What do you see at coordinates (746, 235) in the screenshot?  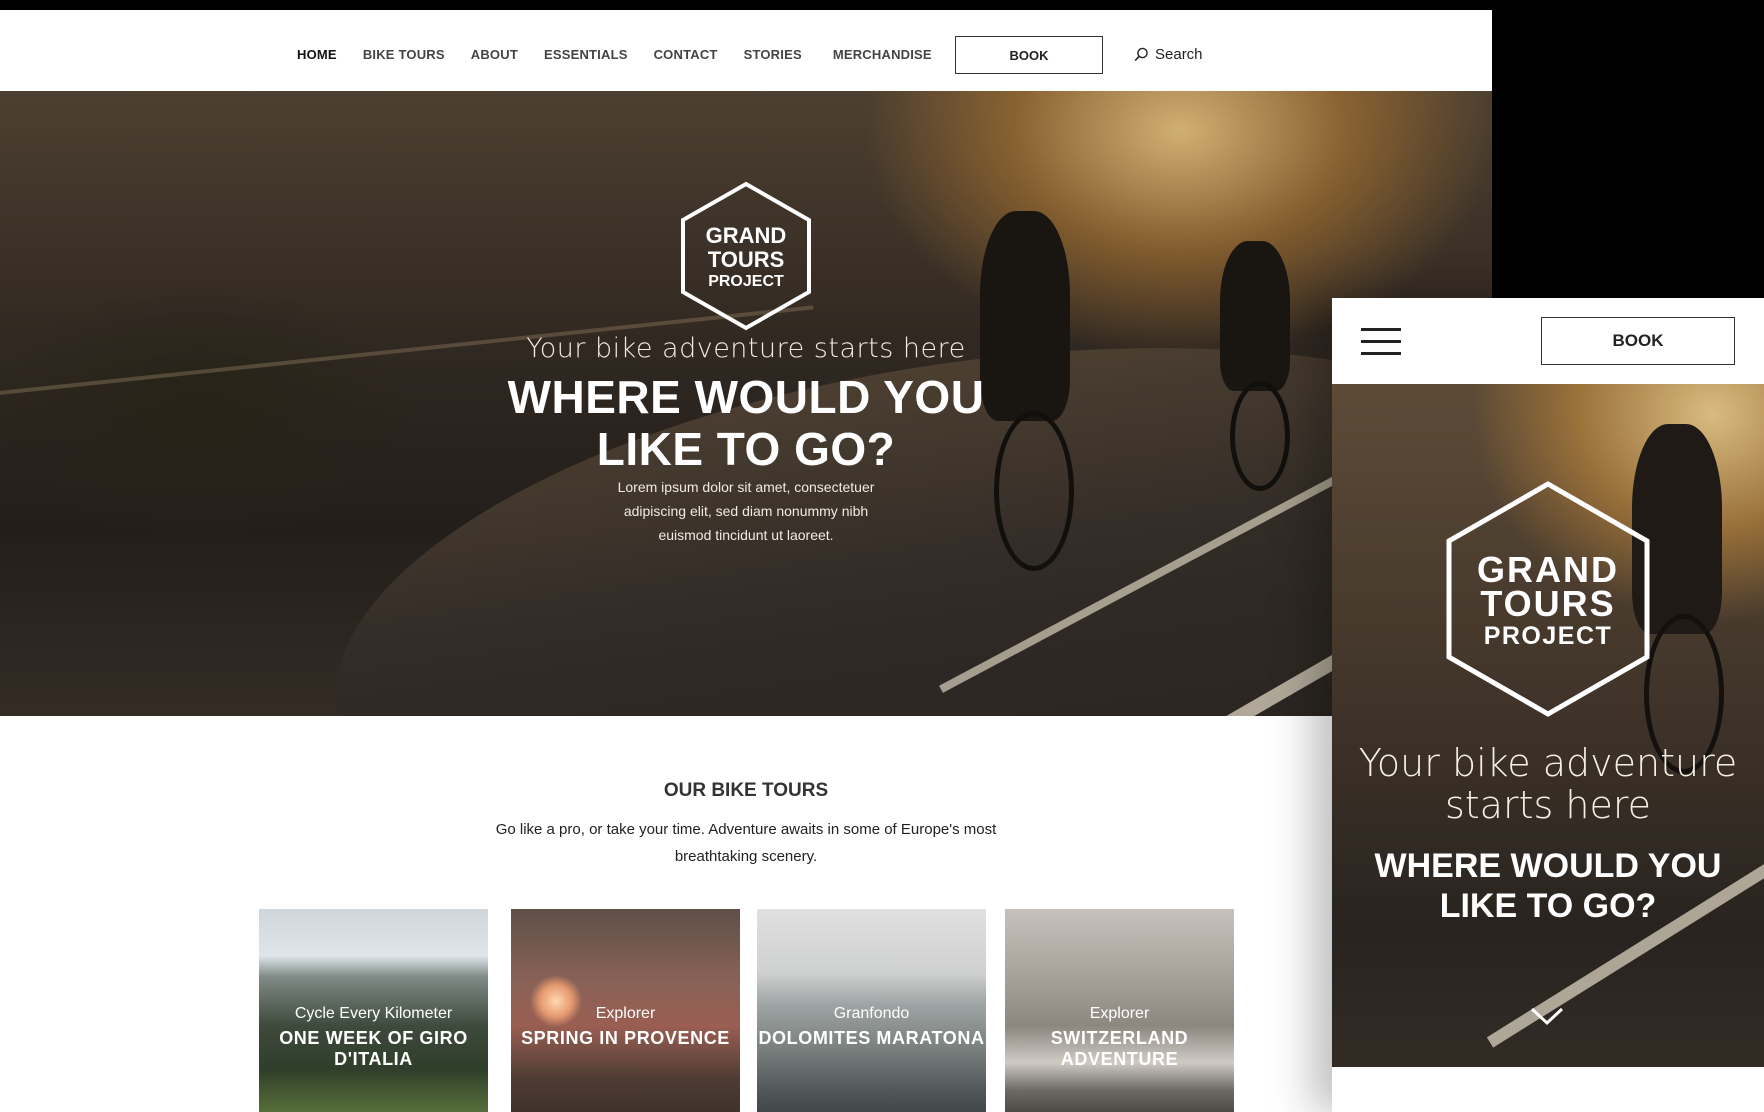 I see `svg-text: GRAND` at bounding box center [746, 235].